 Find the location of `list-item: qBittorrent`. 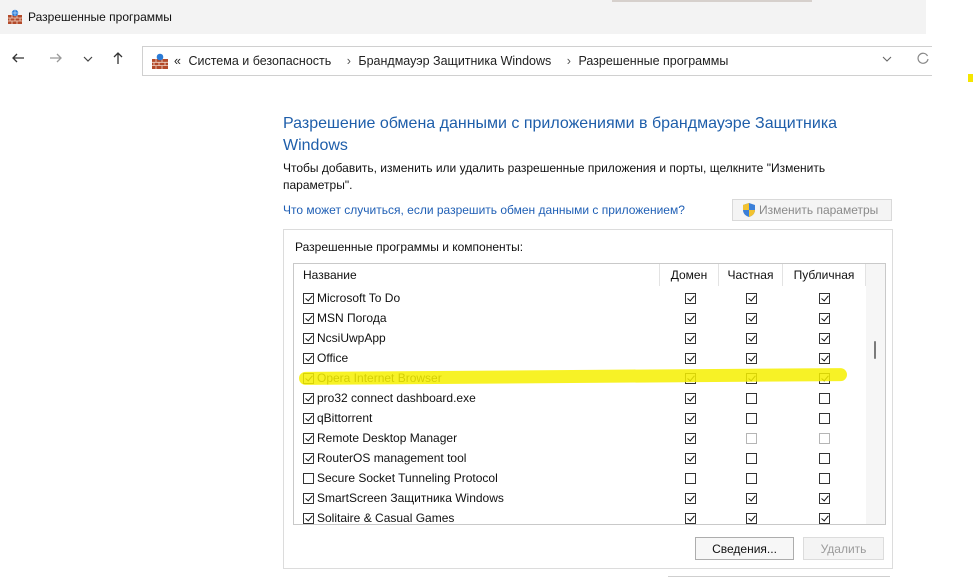

list-item: qBittorrent is located at coordinates (580, 419).